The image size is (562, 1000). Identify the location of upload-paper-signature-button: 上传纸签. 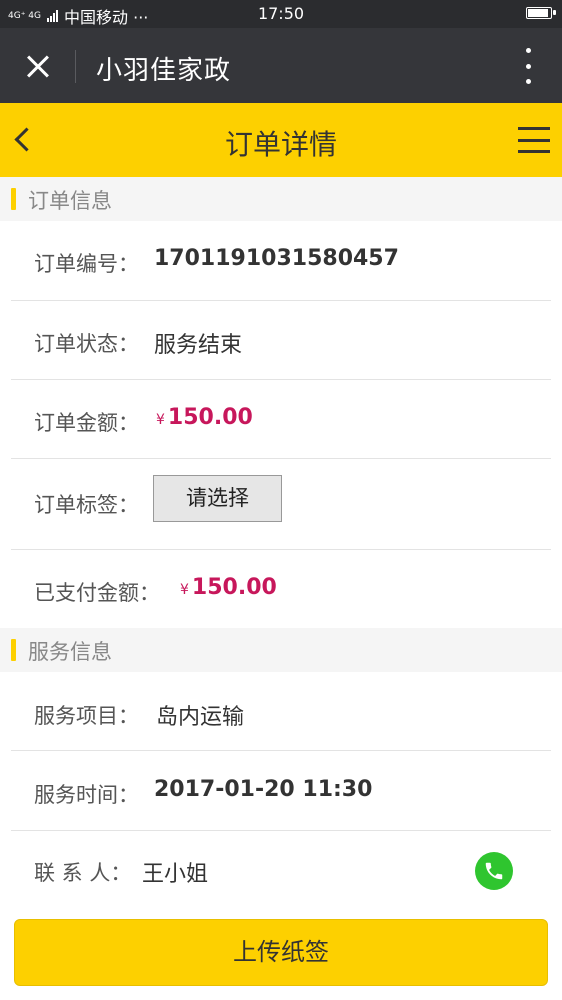
(281, 952).